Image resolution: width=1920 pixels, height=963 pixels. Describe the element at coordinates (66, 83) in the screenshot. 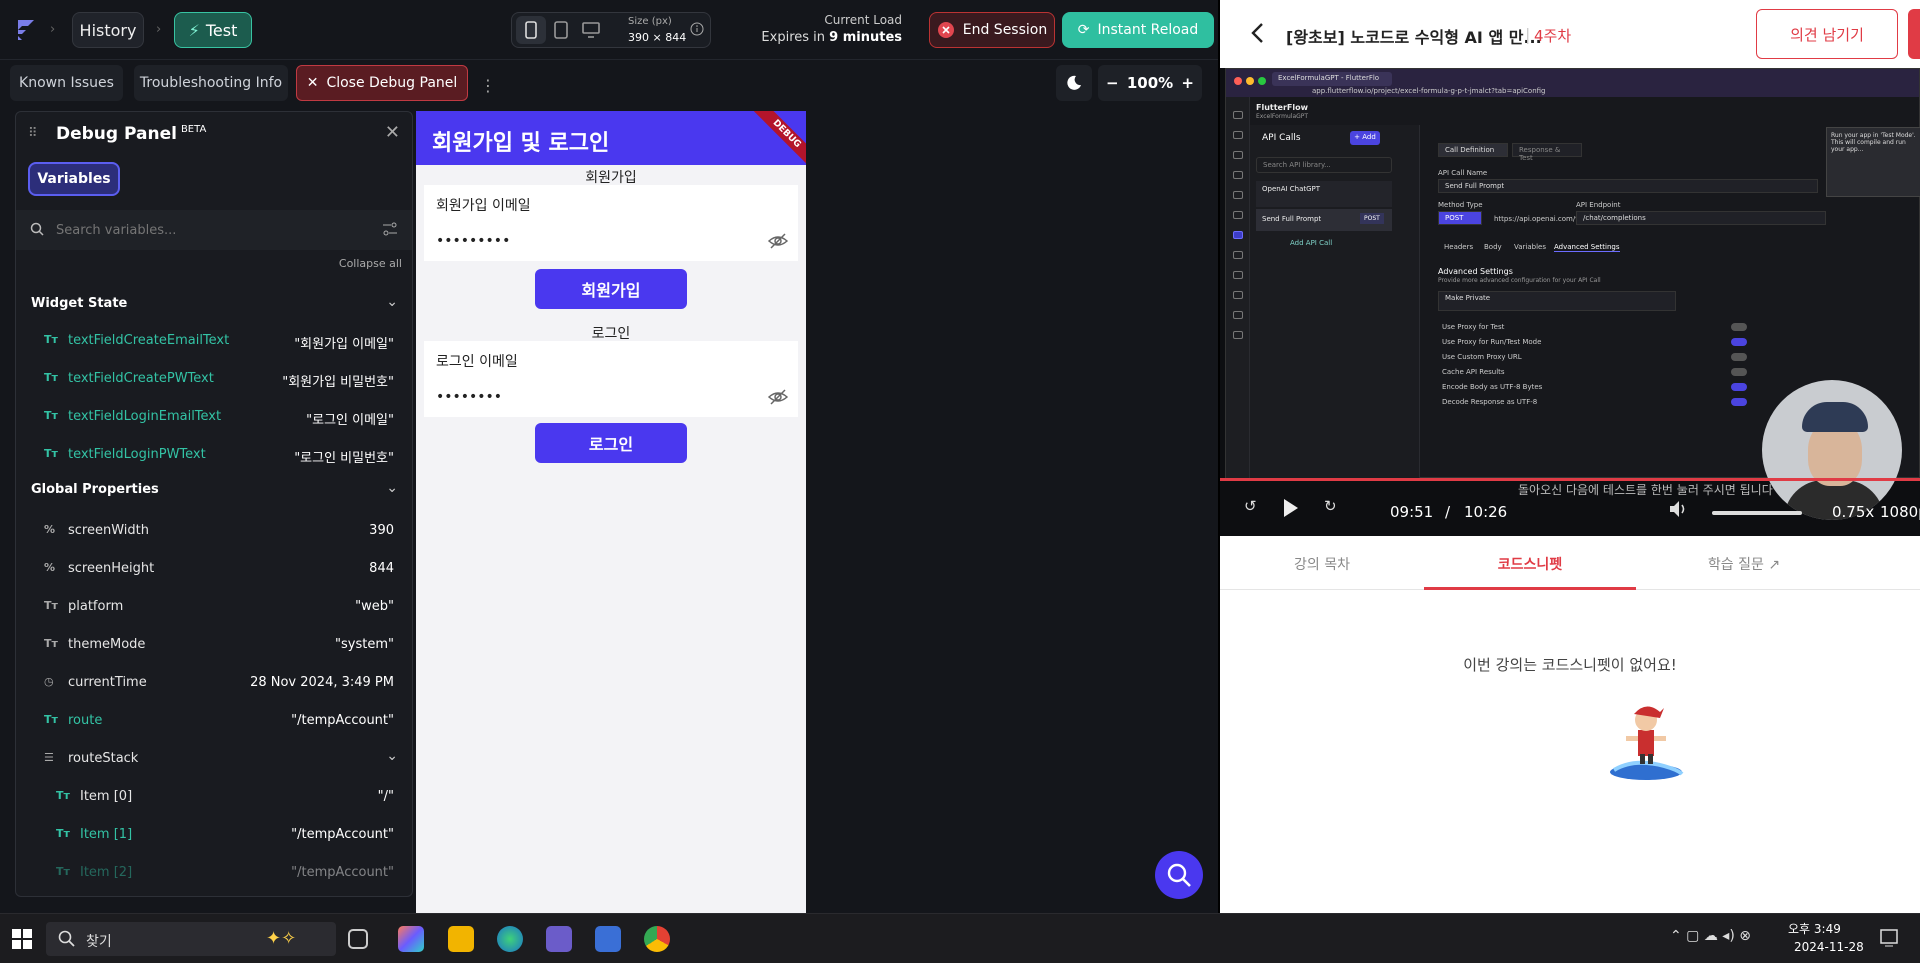

I see `known-issues-button: Known Issues` at that location.